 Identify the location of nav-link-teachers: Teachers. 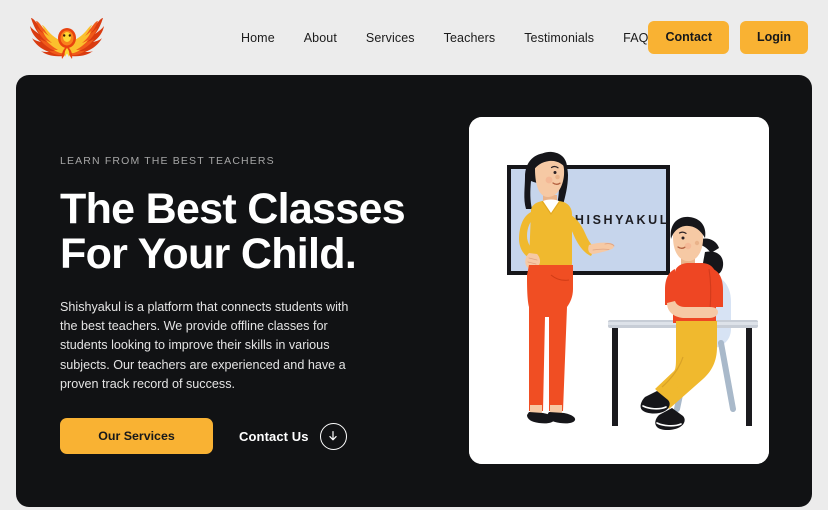
(470, 38).